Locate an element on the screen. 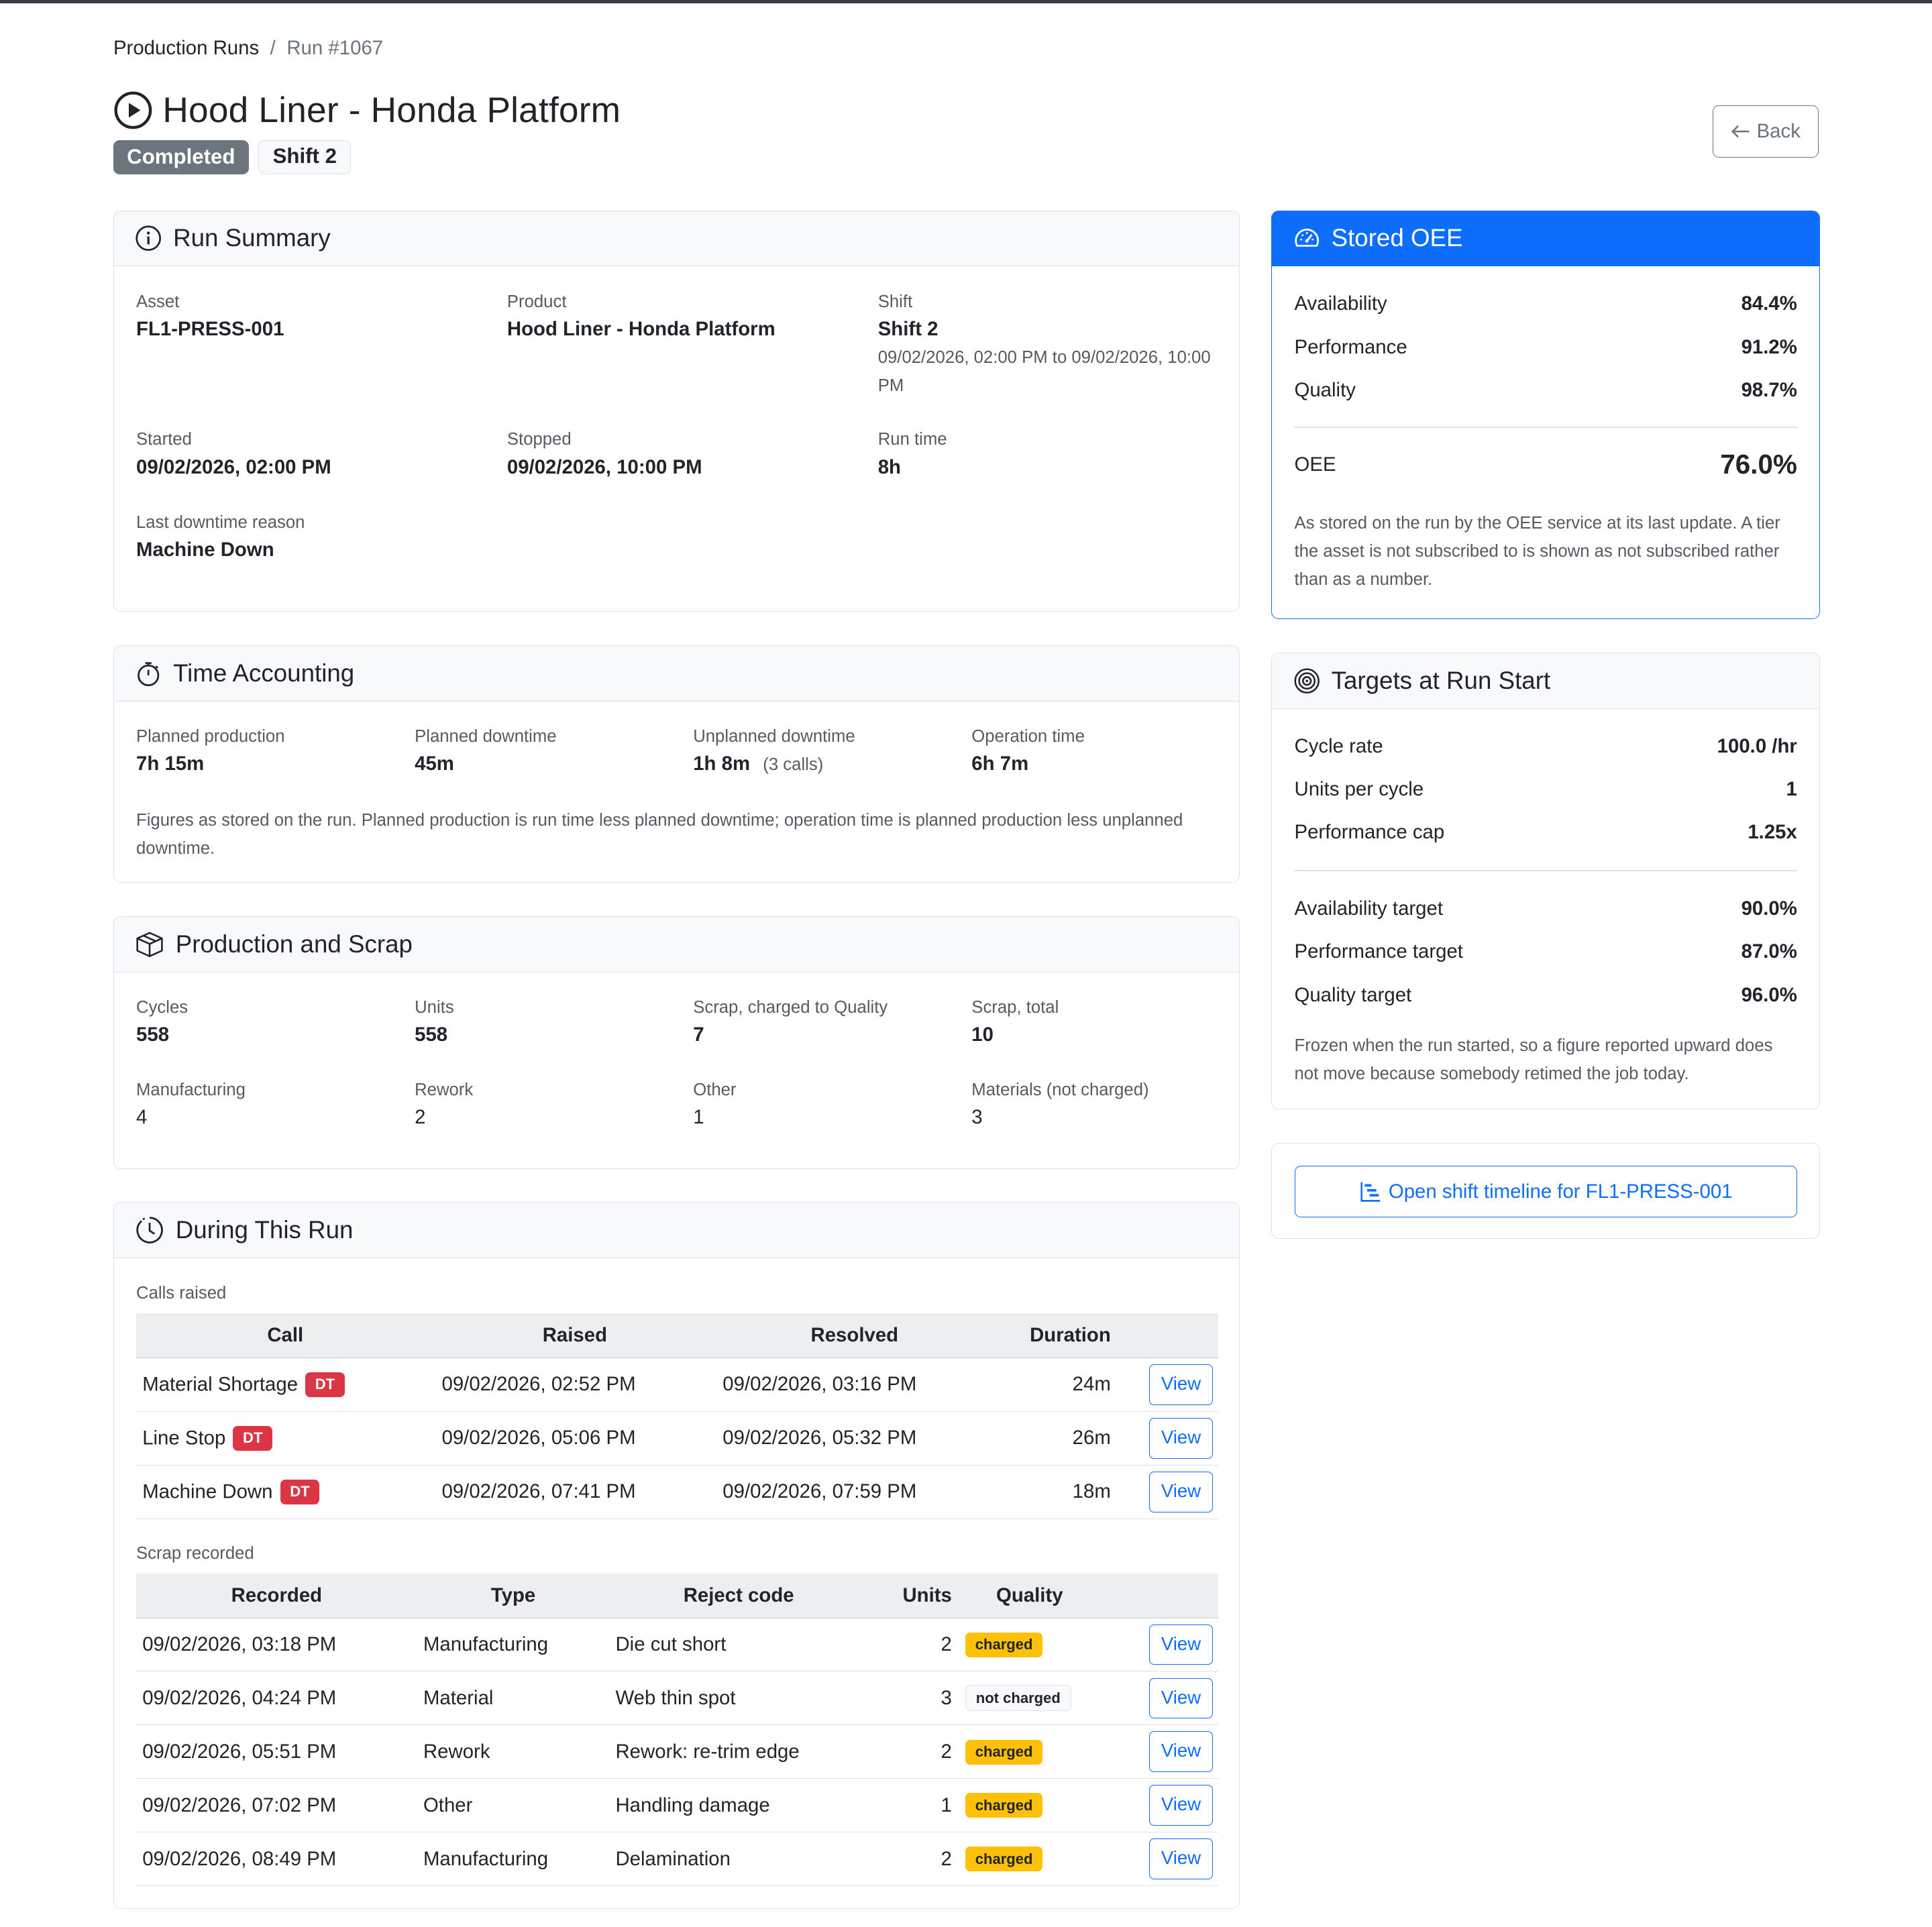 The height and width of the screenshot is (1927, 1932). product-value: Hood Liner - Honda Platform is located at coordinates (640, 329).